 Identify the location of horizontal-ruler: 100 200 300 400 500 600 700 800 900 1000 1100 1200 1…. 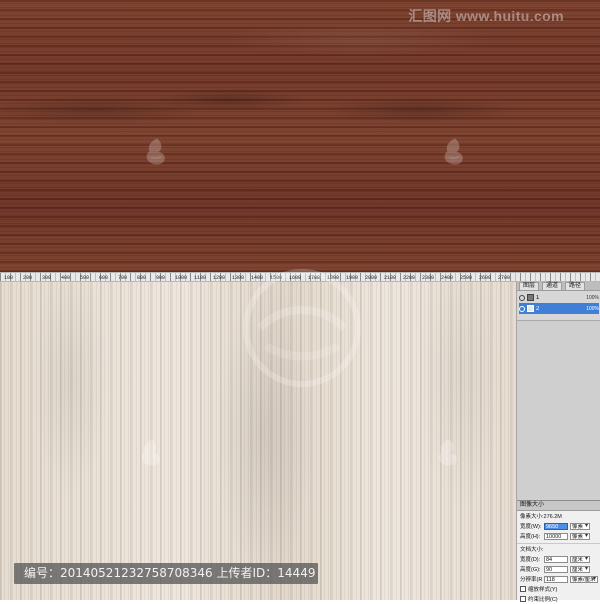
(300, 277).